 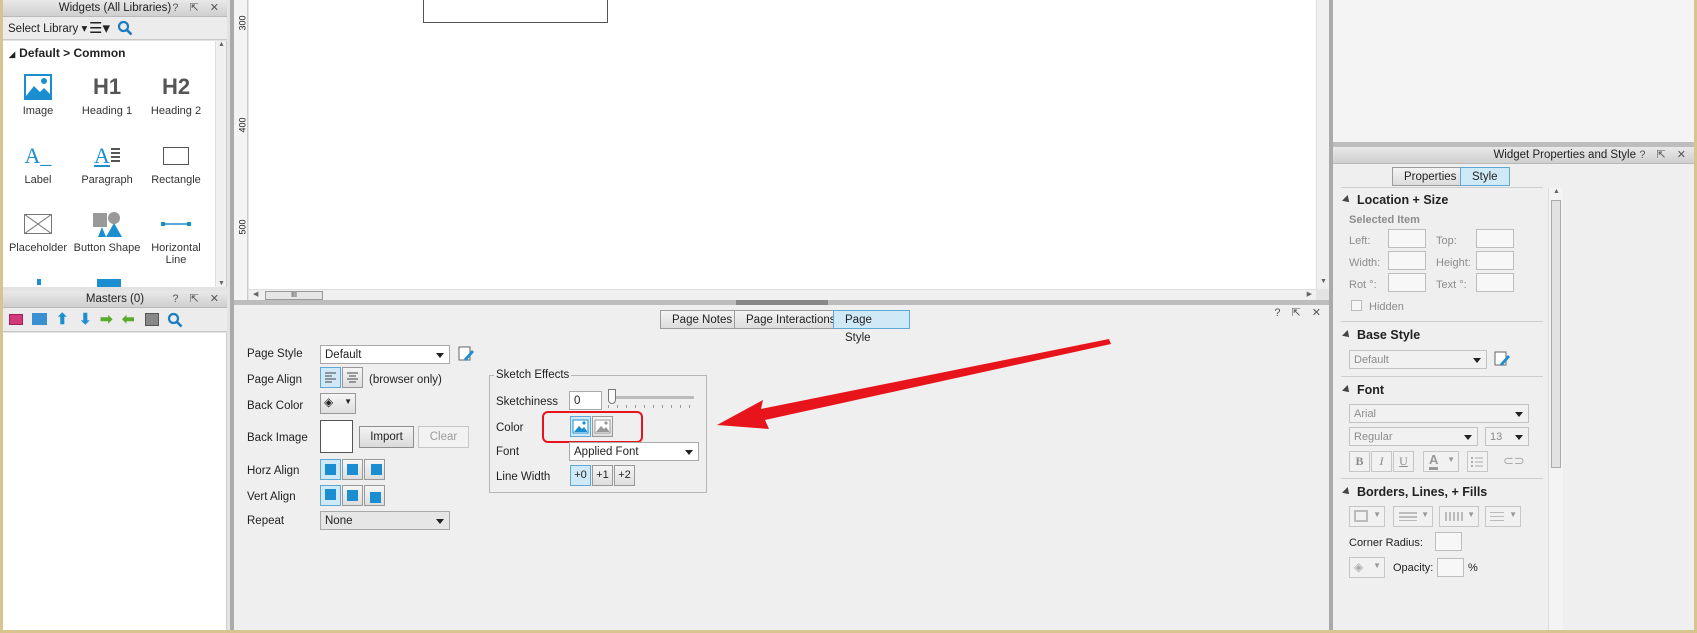 I want to click on widget-rectangle: Rectangle, so click(x=176, y=162).